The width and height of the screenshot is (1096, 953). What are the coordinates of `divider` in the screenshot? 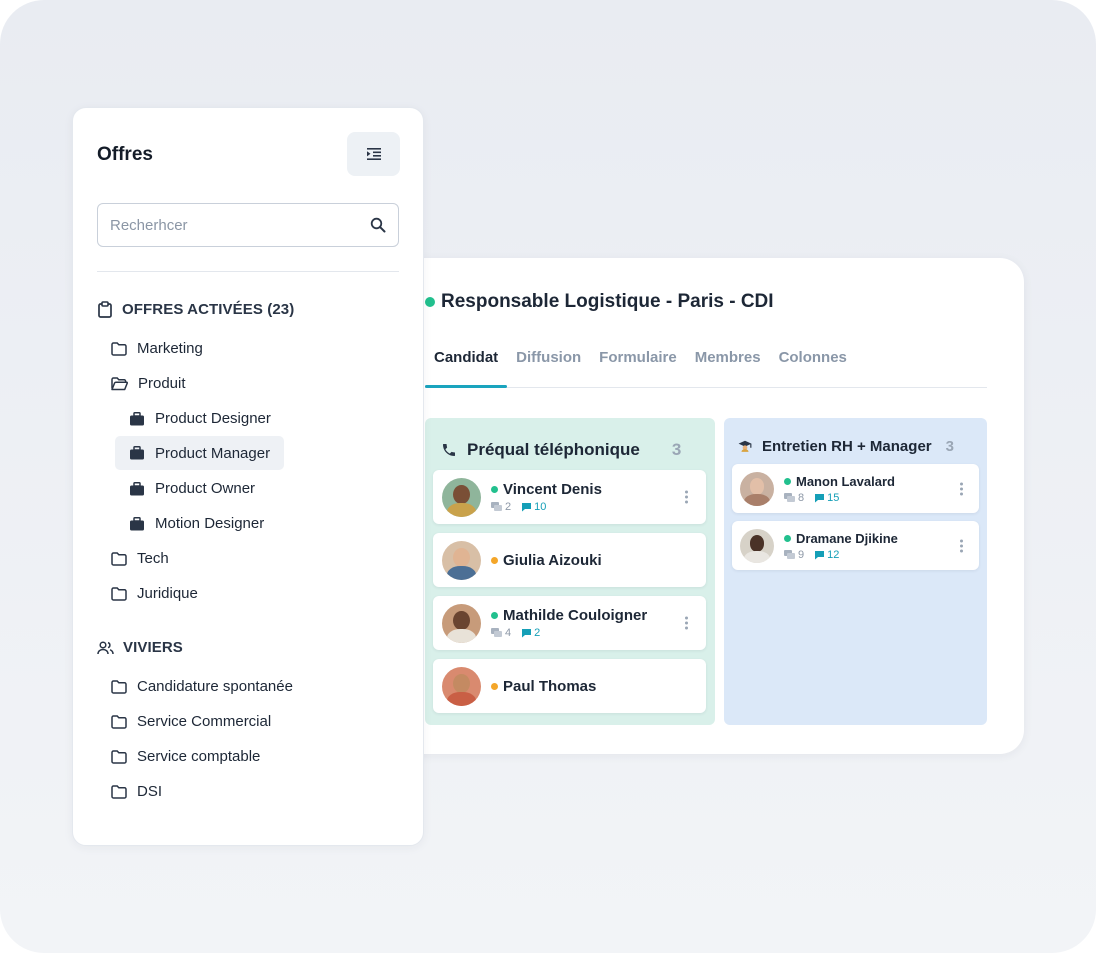 It's located at (248, 271).